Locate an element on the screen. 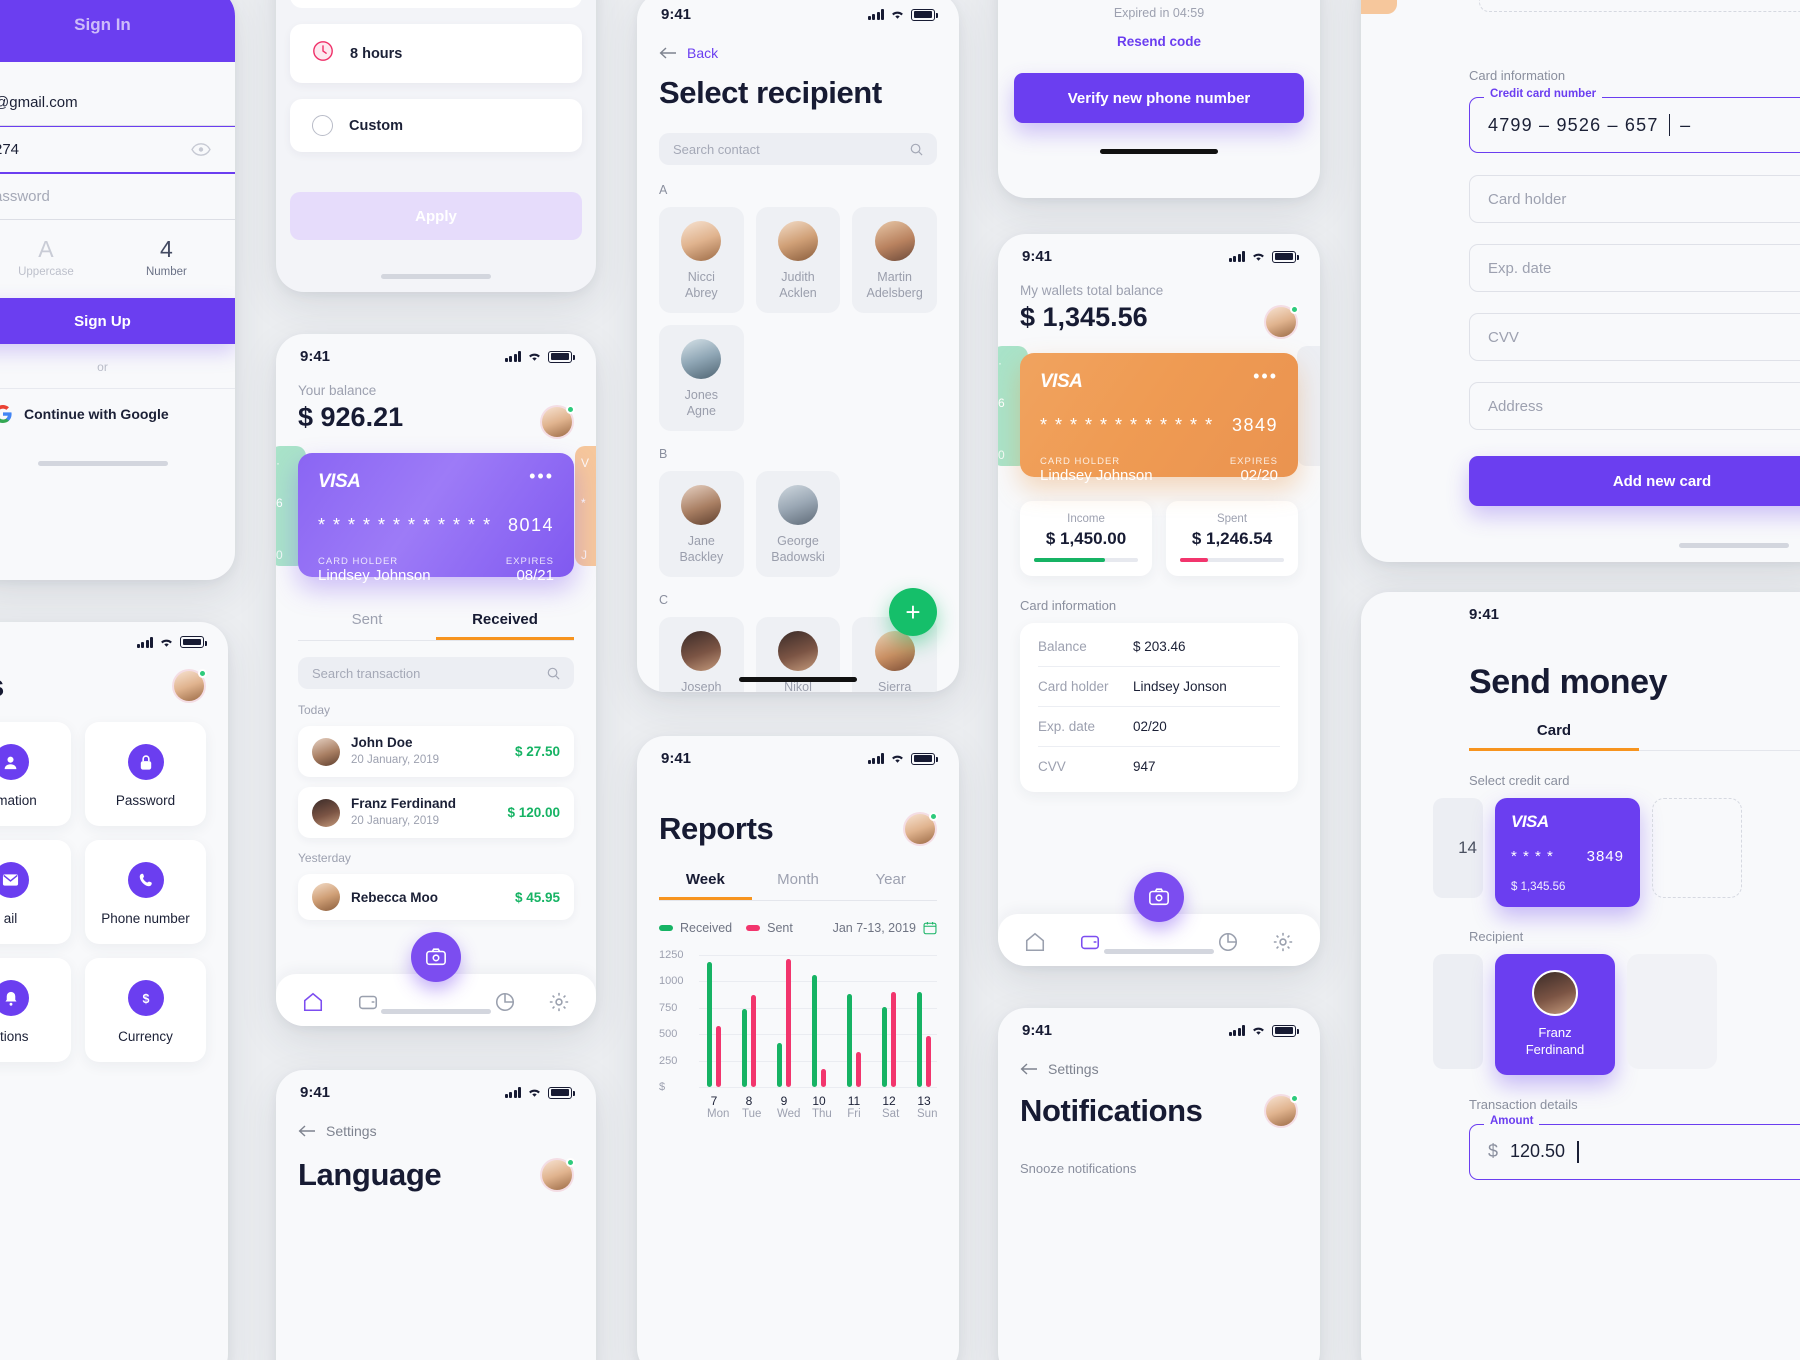 This screenshot has height=1360, width=1800. search-transaction-input: Search transaction is located at coordinates (436, 673).